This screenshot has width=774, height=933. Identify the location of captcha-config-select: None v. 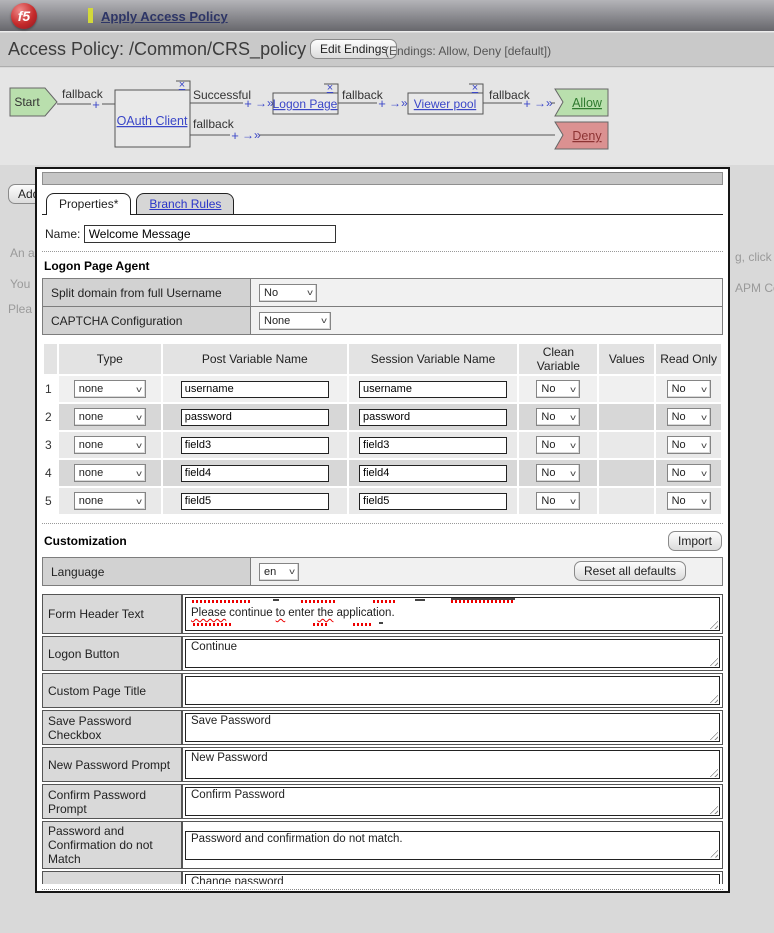
(295, 320).